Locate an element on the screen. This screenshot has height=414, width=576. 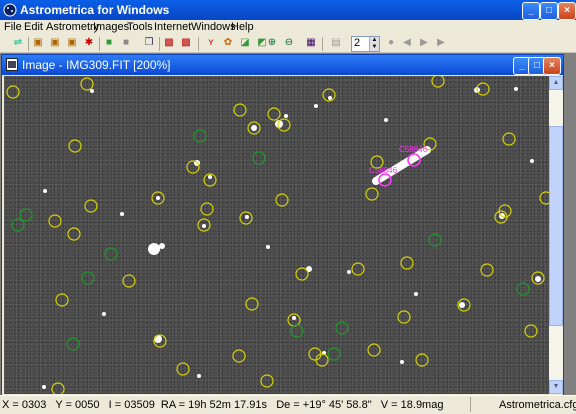
menu-astrometry: Astrometry is located at coordinates (72, 27).